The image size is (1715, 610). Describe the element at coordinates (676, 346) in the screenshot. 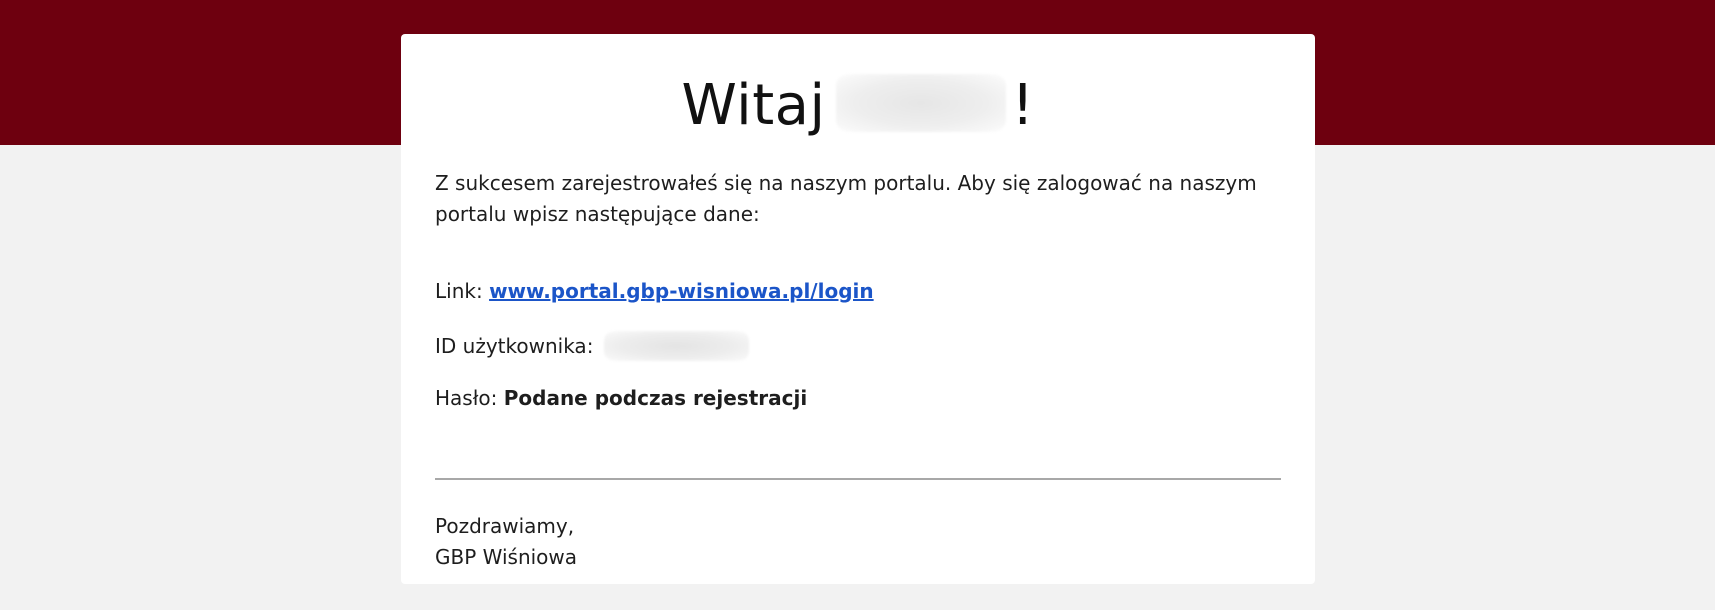

I see `redacted-user-id` at that location.